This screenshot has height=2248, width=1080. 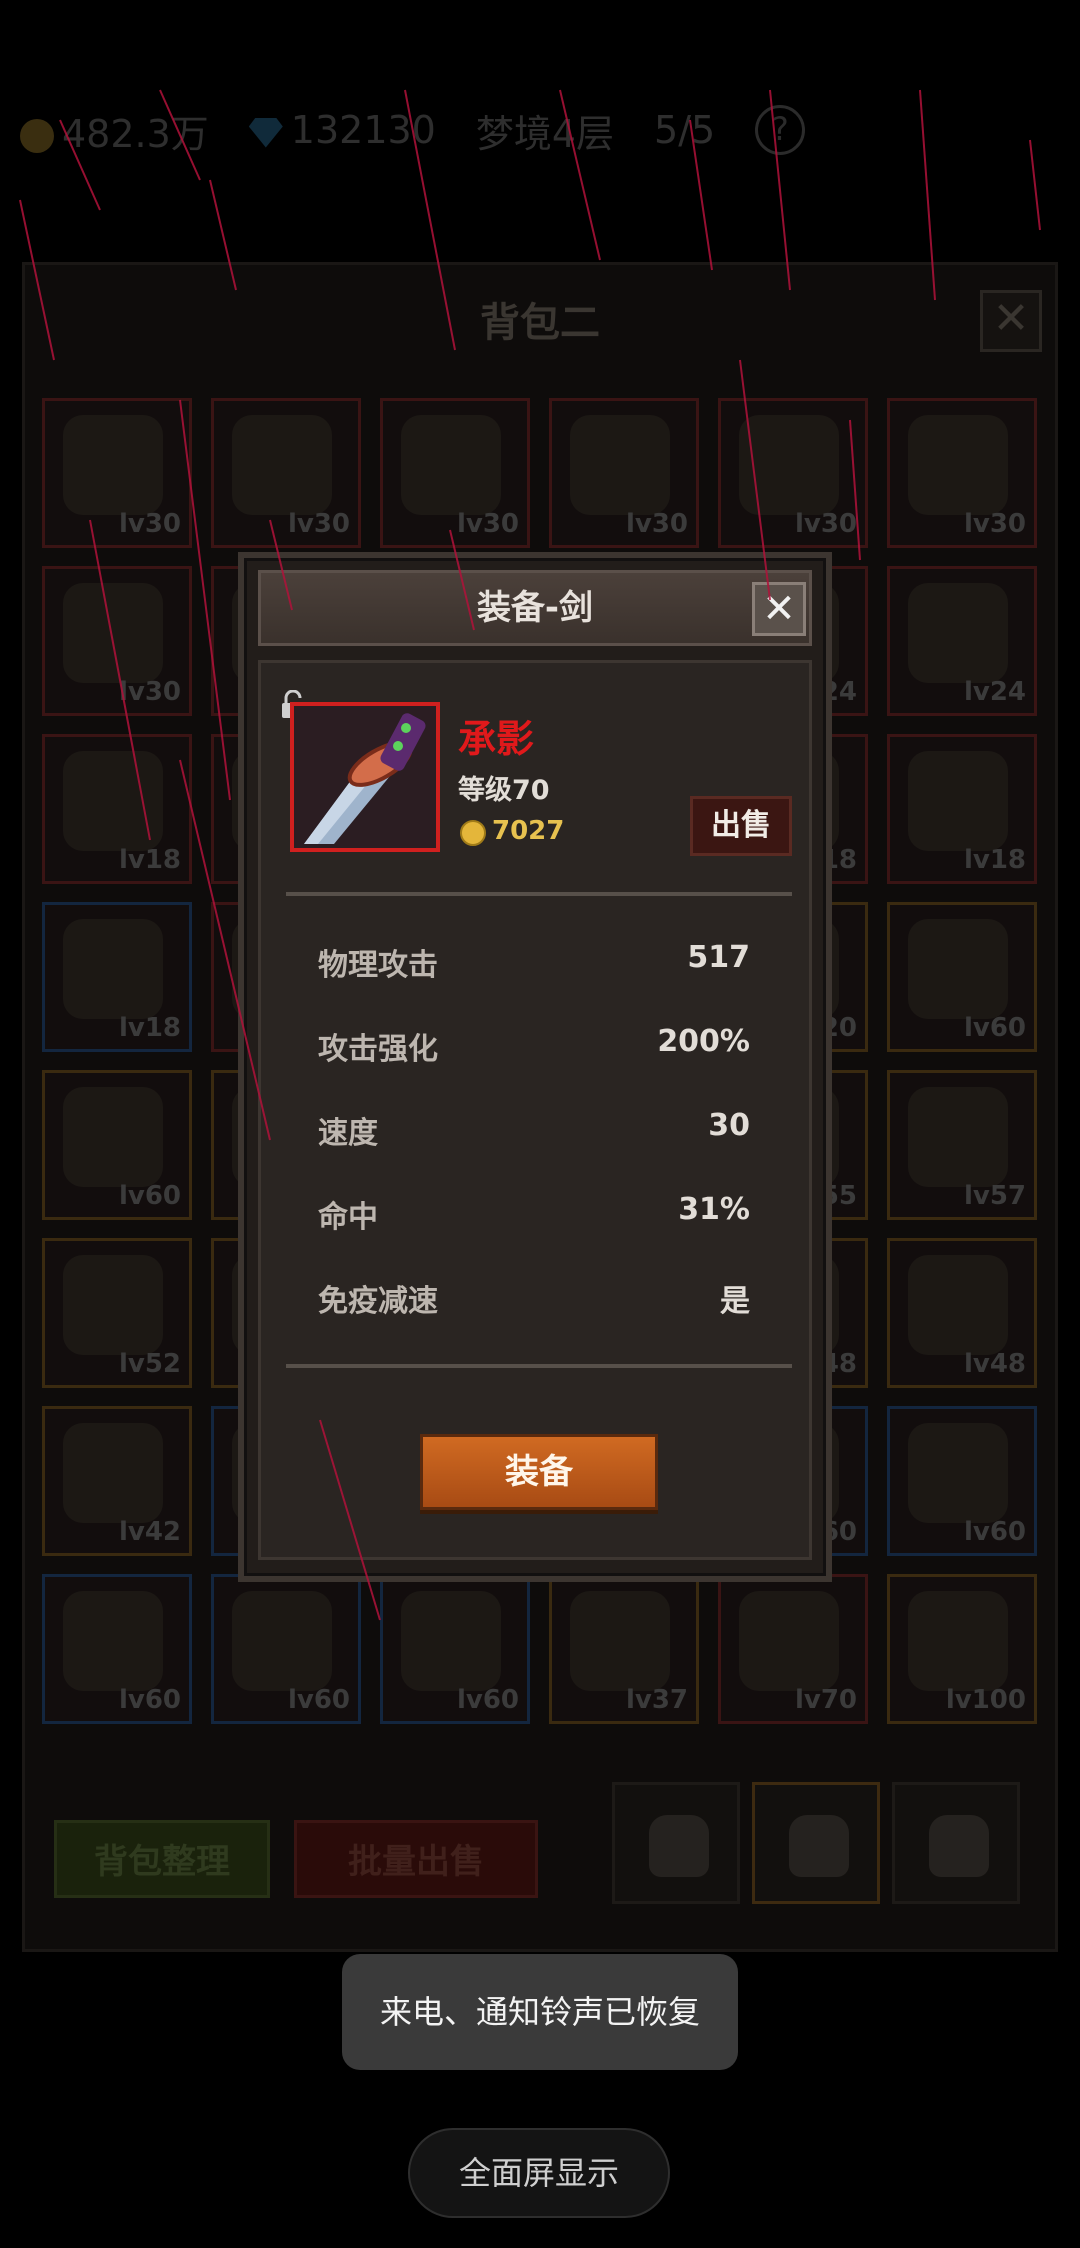 I want to click on stage-label: 梦境4层, so click(x=545, y=133).